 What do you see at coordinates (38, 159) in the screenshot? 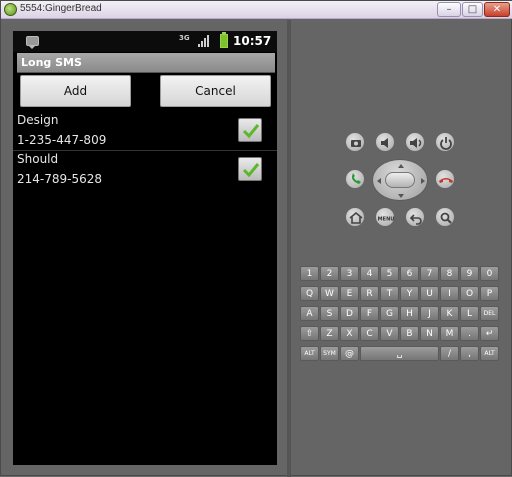
I see `contact-name: Should` at bounding box center [38, 159].